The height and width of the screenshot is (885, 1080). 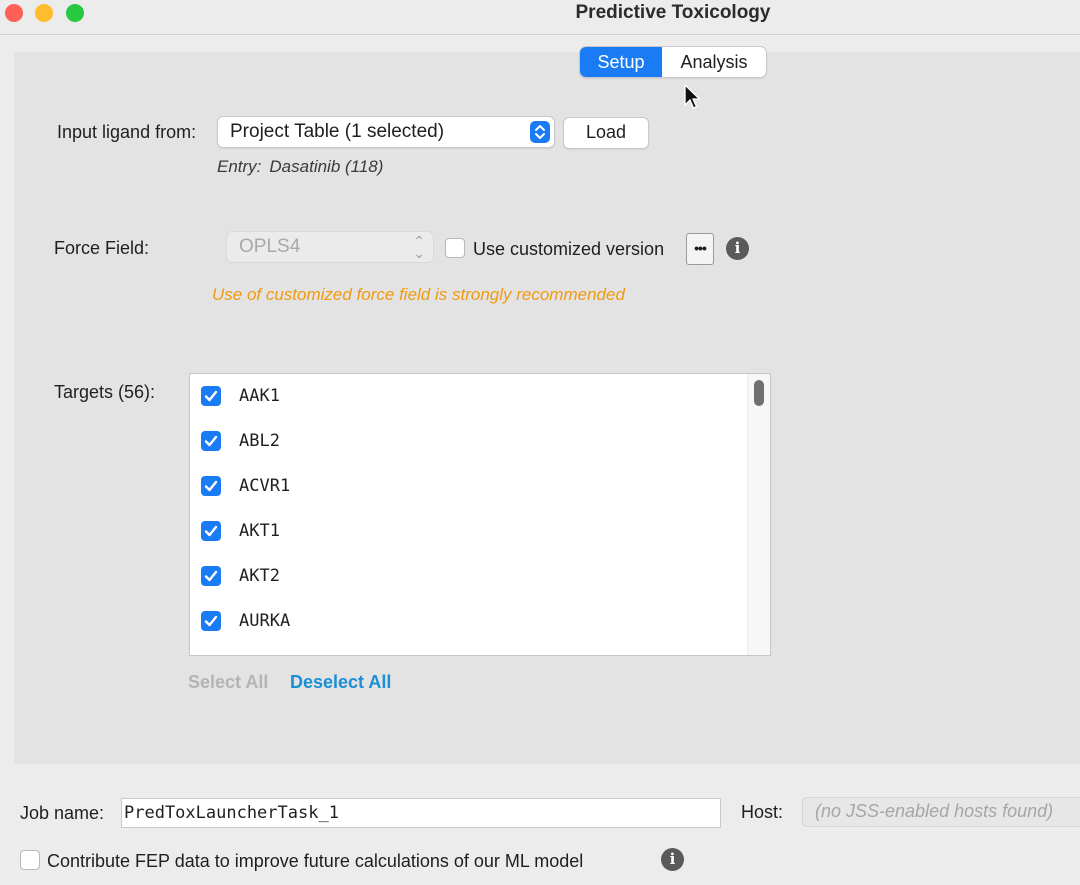 I want to click on input-ligand-label: Input ligand from:, so click(x=127, y=132).